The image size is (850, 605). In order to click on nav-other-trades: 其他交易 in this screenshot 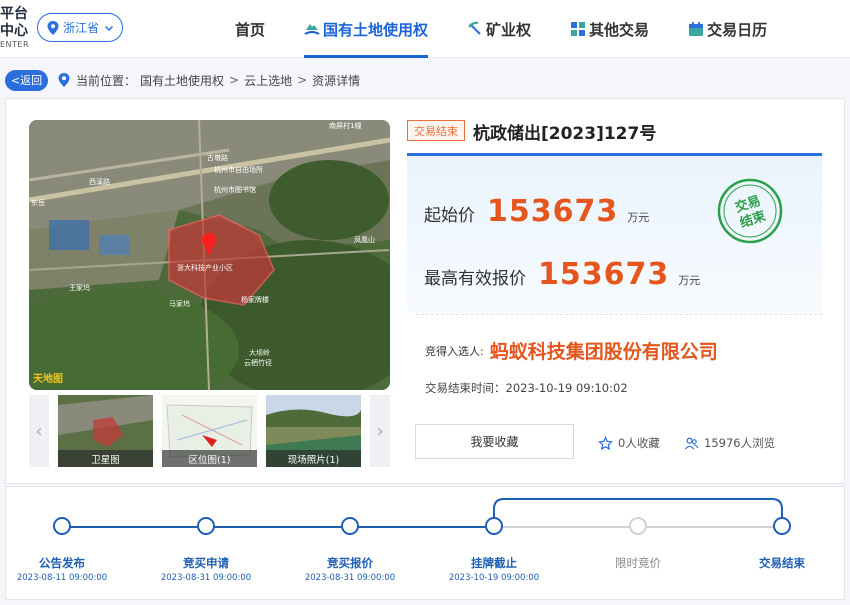, I will do `click(609, 29)`.